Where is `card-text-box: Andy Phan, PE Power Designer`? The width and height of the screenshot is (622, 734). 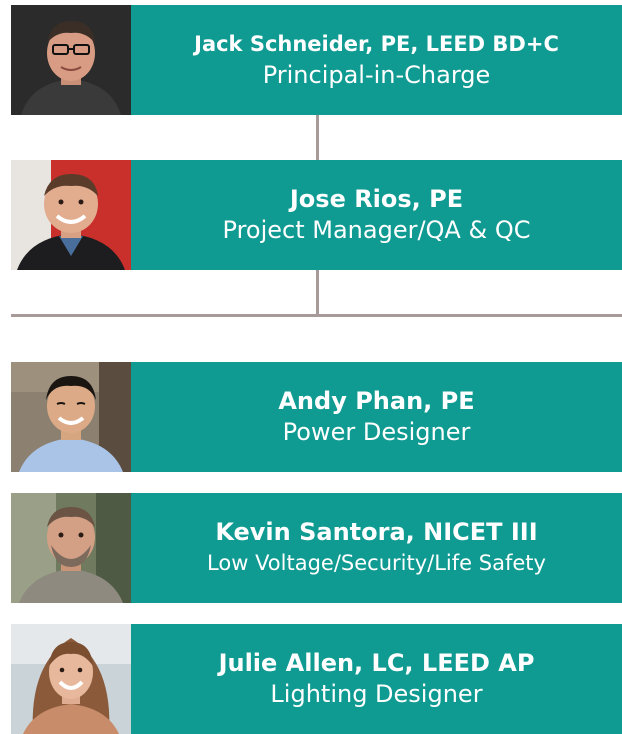 card-text-box: Andy Phan, PE Power Designer is located at coordinates (376, 417).